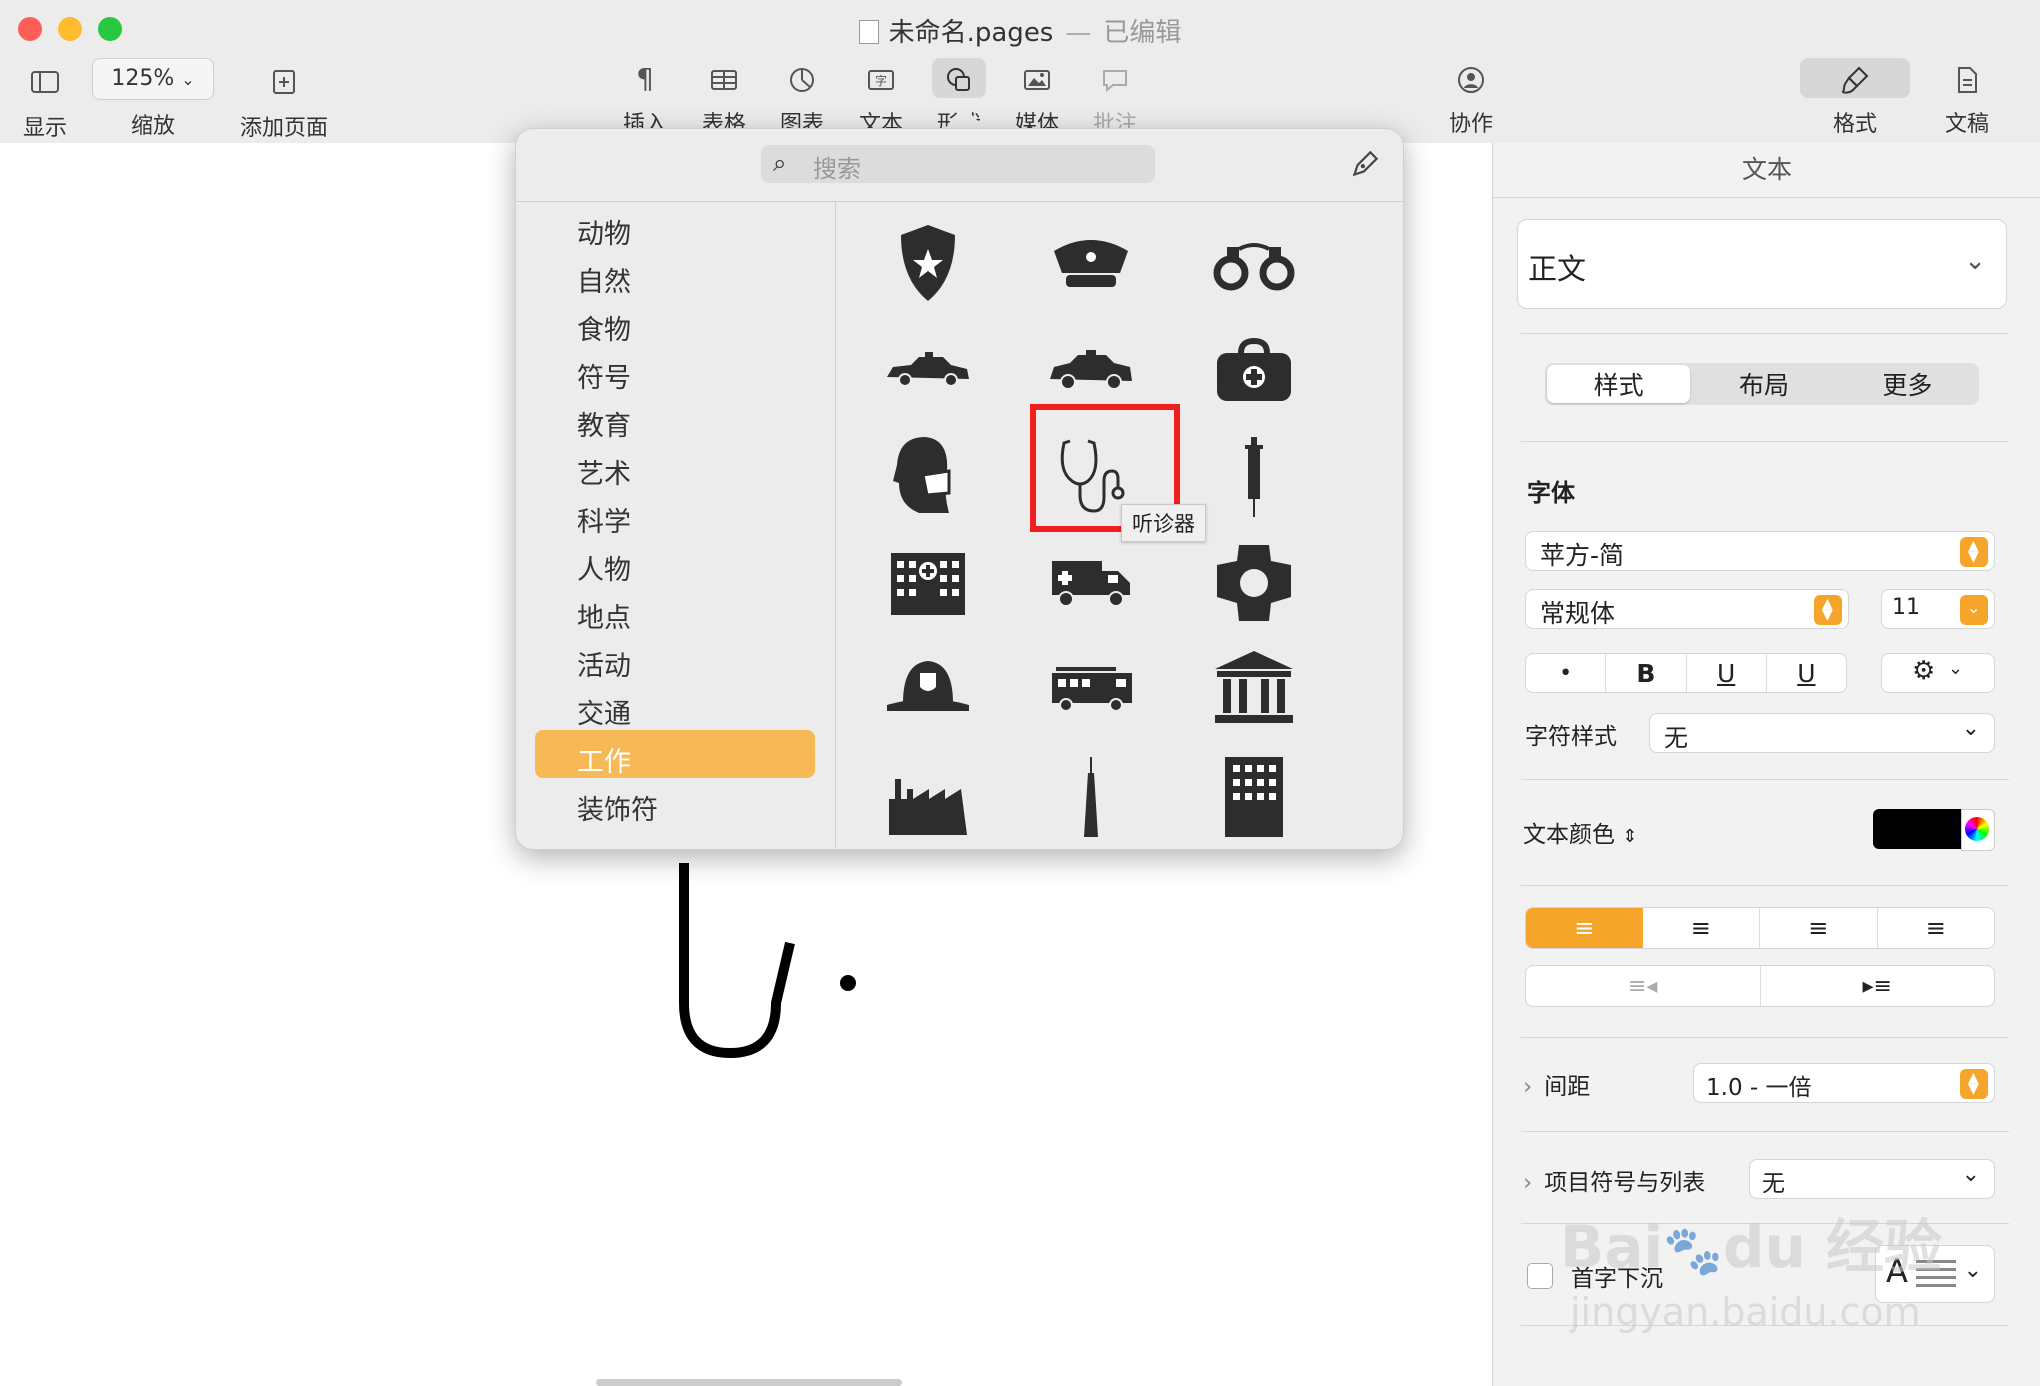 This screenshot has width=2040, height=1386. I want to click on text-button: 字 文本, so click(881, 98).